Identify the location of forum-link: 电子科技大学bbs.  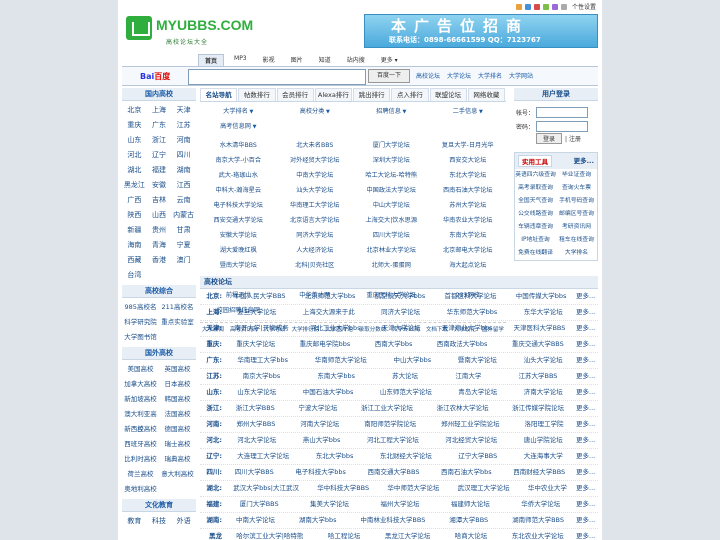
(320, 472).